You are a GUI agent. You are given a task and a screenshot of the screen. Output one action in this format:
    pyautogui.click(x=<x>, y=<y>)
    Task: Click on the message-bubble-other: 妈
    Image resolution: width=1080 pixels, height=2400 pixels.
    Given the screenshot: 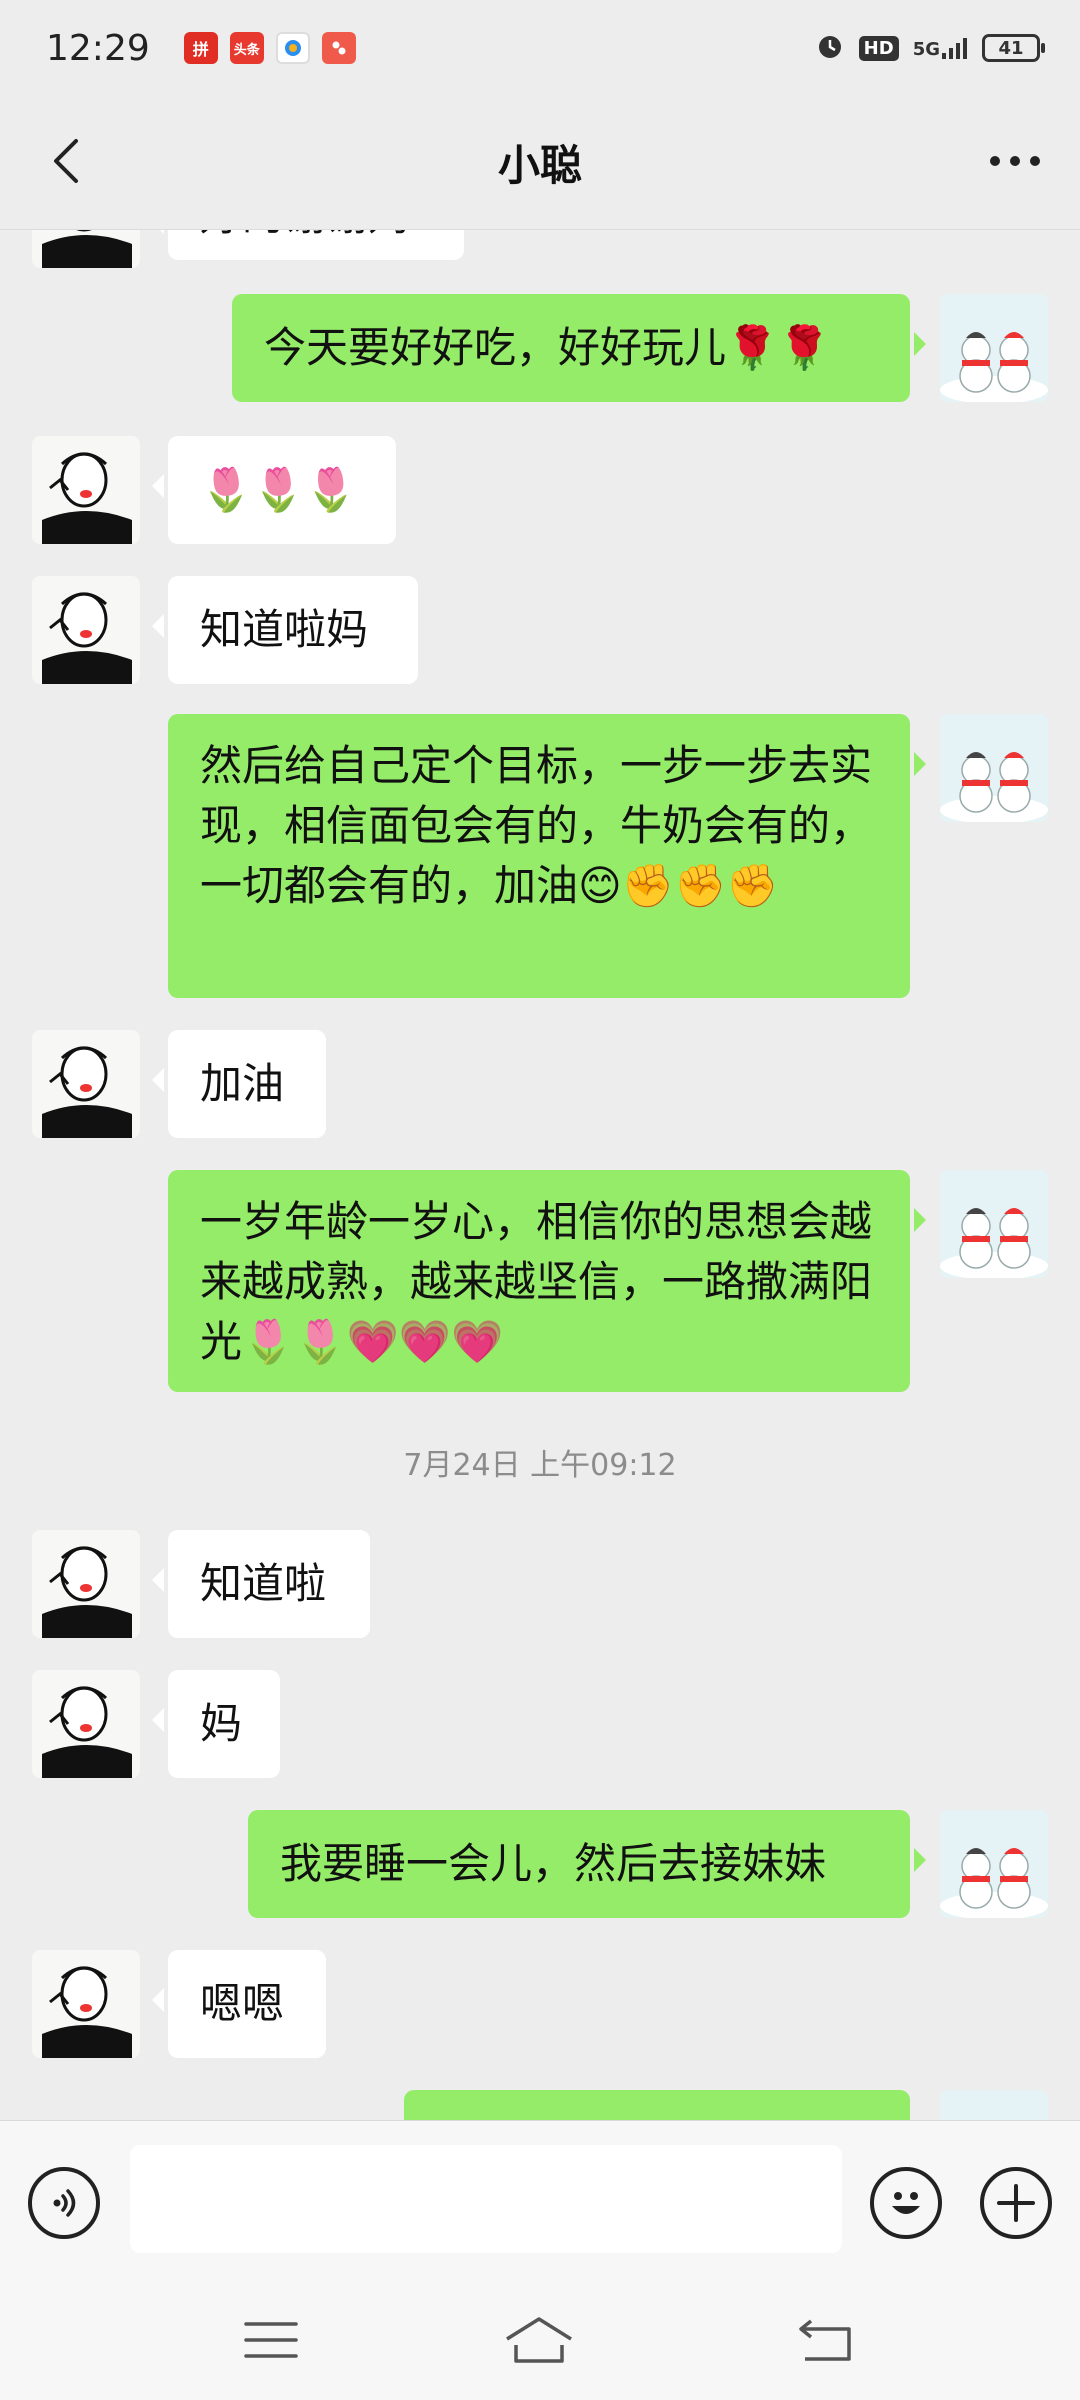 What is the action you would take?
    pyautogui.click(x=216, y=1724)
    